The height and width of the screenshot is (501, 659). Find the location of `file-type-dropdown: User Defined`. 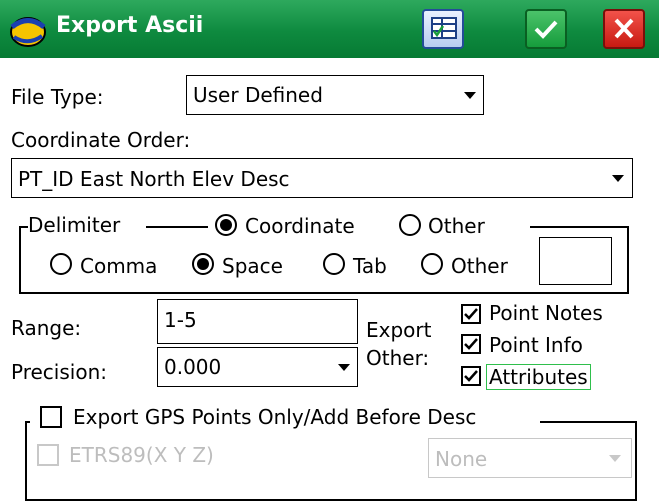

file-type-dropdown: User Defined is located at coordinates (335, 95).